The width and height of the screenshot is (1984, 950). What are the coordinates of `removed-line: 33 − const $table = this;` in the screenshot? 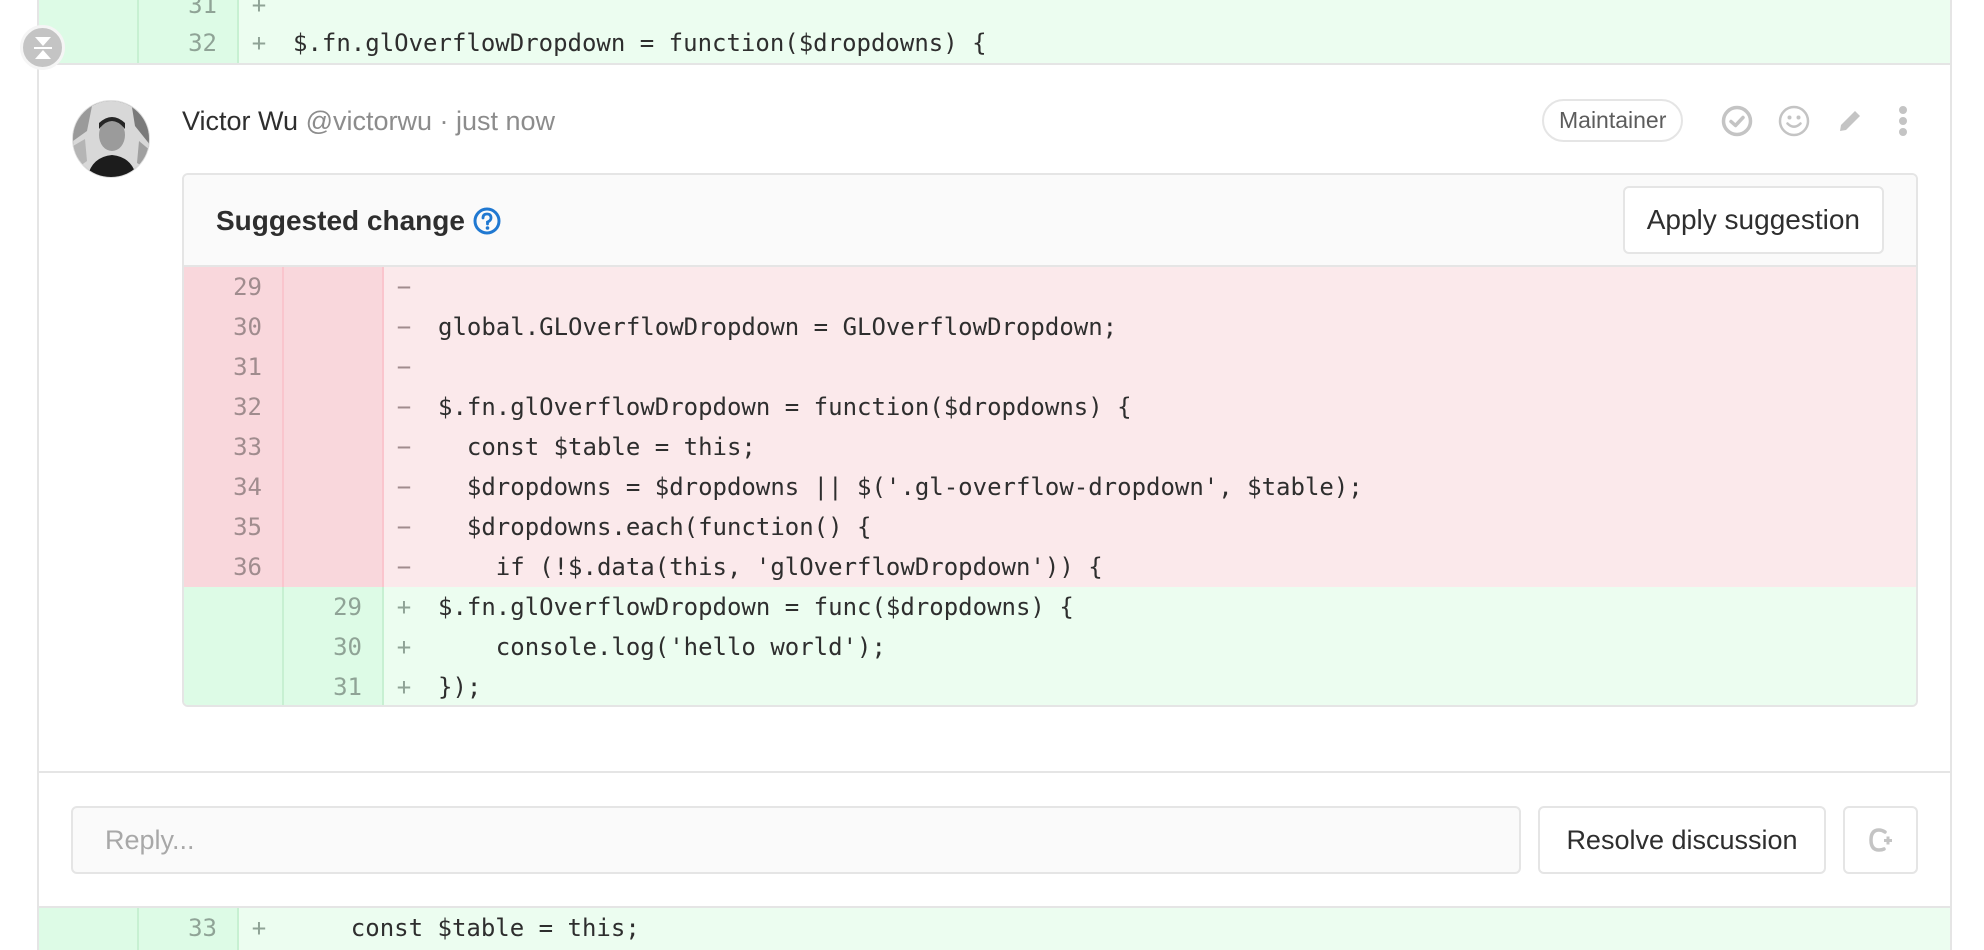 It's located at (1050, 447).